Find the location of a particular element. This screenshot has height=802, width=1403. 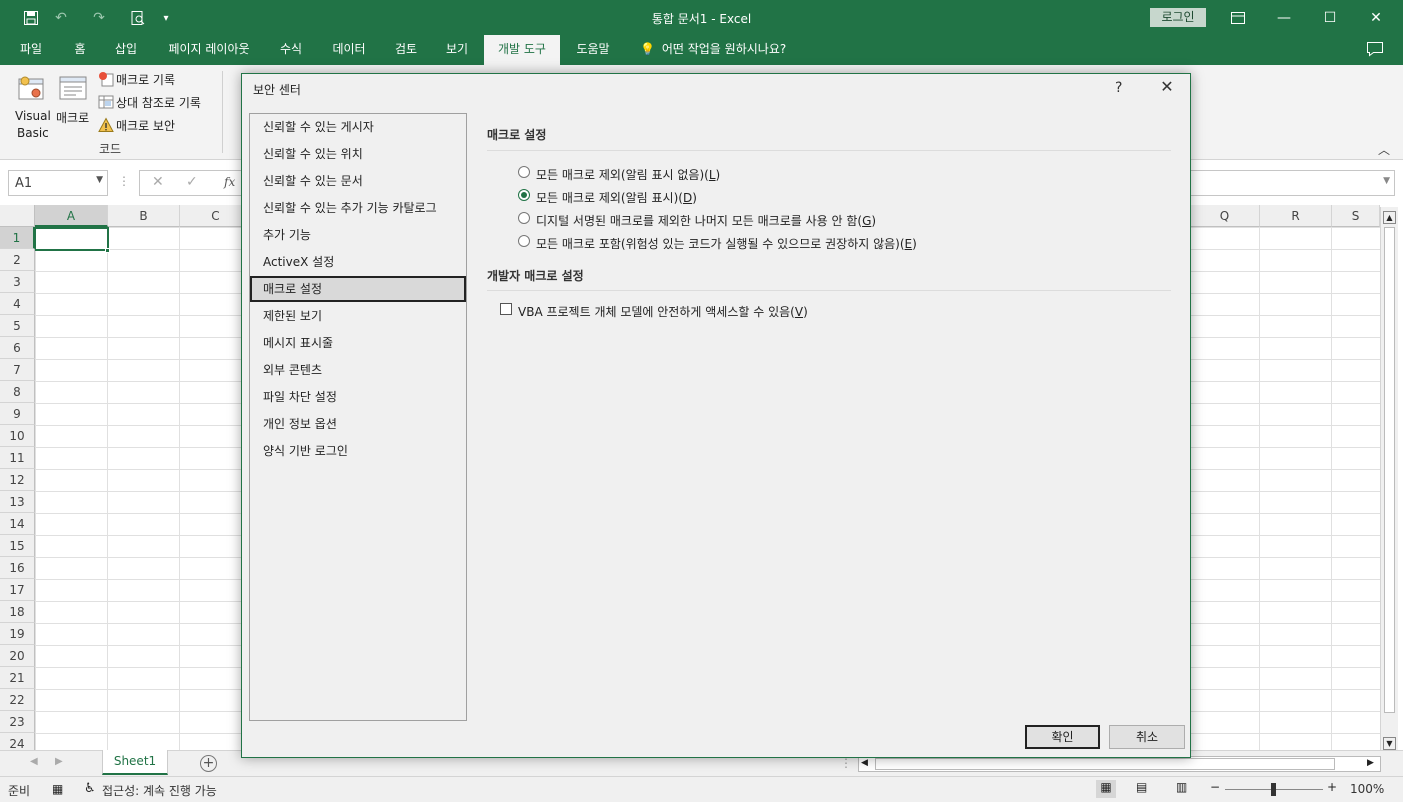

column-header: A is located at coordinates (71, 216).